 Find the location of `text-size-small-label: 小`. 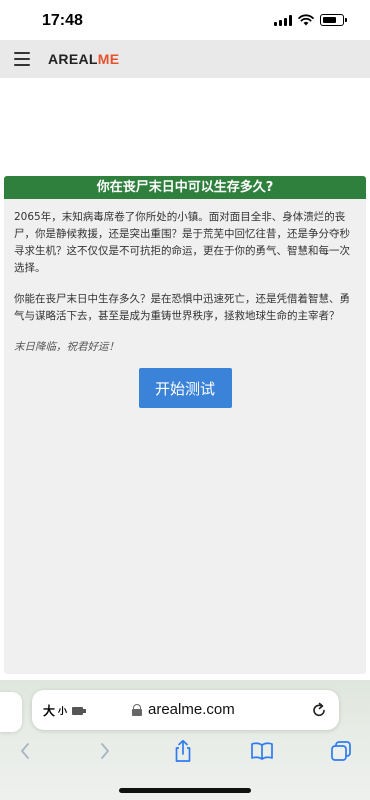

text-size-small-label: 小 is located at coordinates (63, 712).